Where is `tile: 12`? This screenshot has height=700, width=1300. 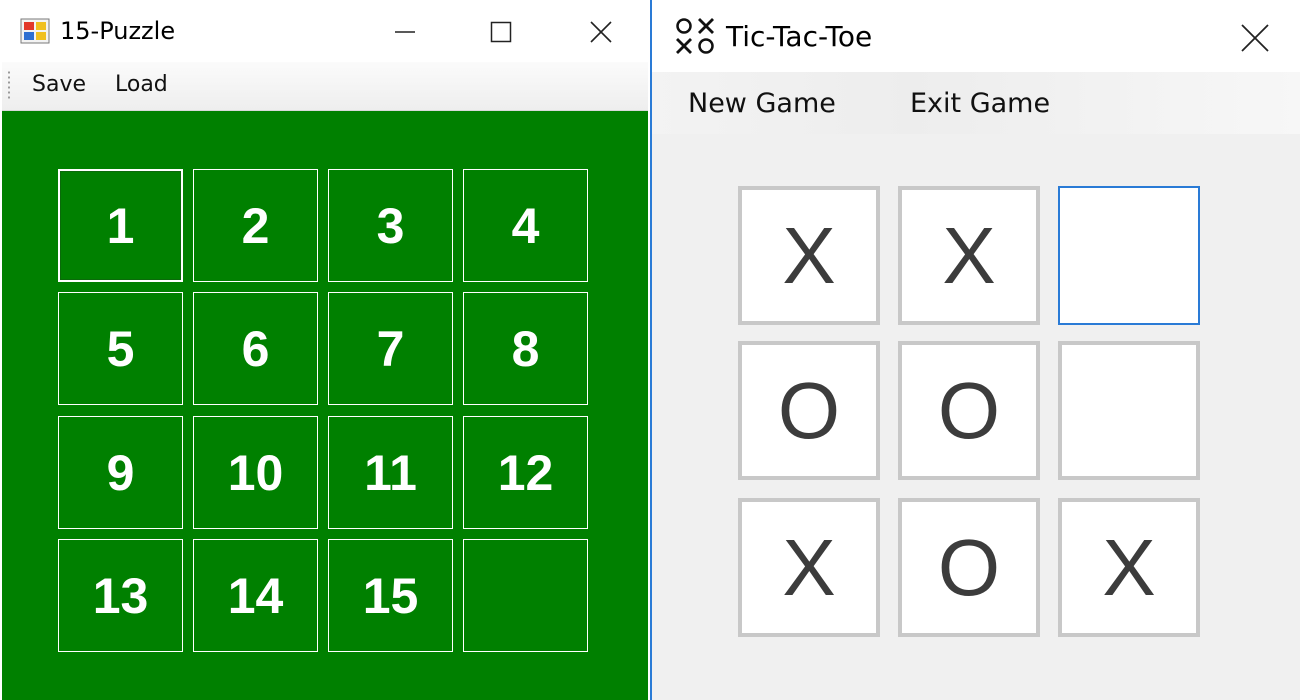 tile: 12 is located at coordinates (525, 472).